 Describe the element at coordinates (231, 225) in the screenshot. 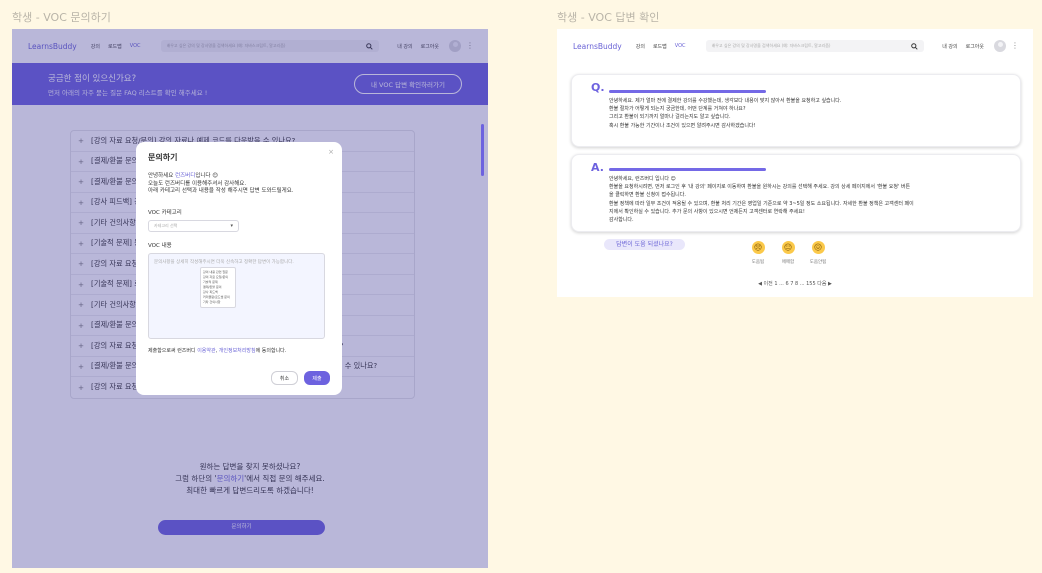

I see `caret-down-icon: ▾` at that location.